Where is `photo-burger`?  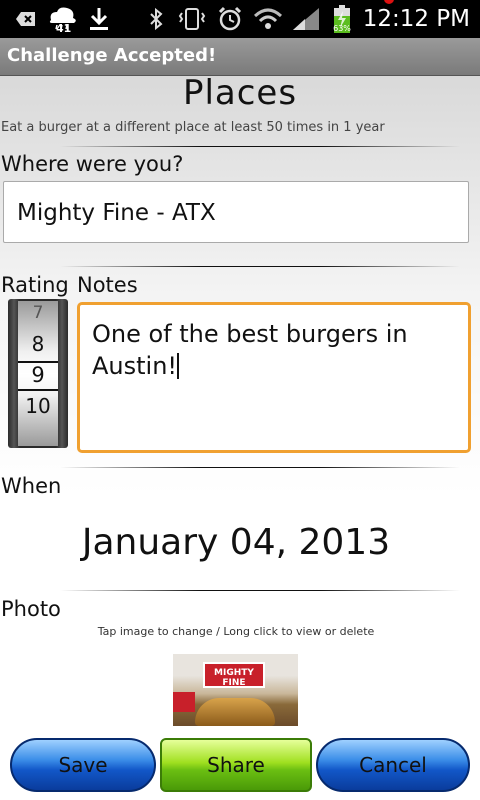 photo-burger is located at coordinates (235, 712).